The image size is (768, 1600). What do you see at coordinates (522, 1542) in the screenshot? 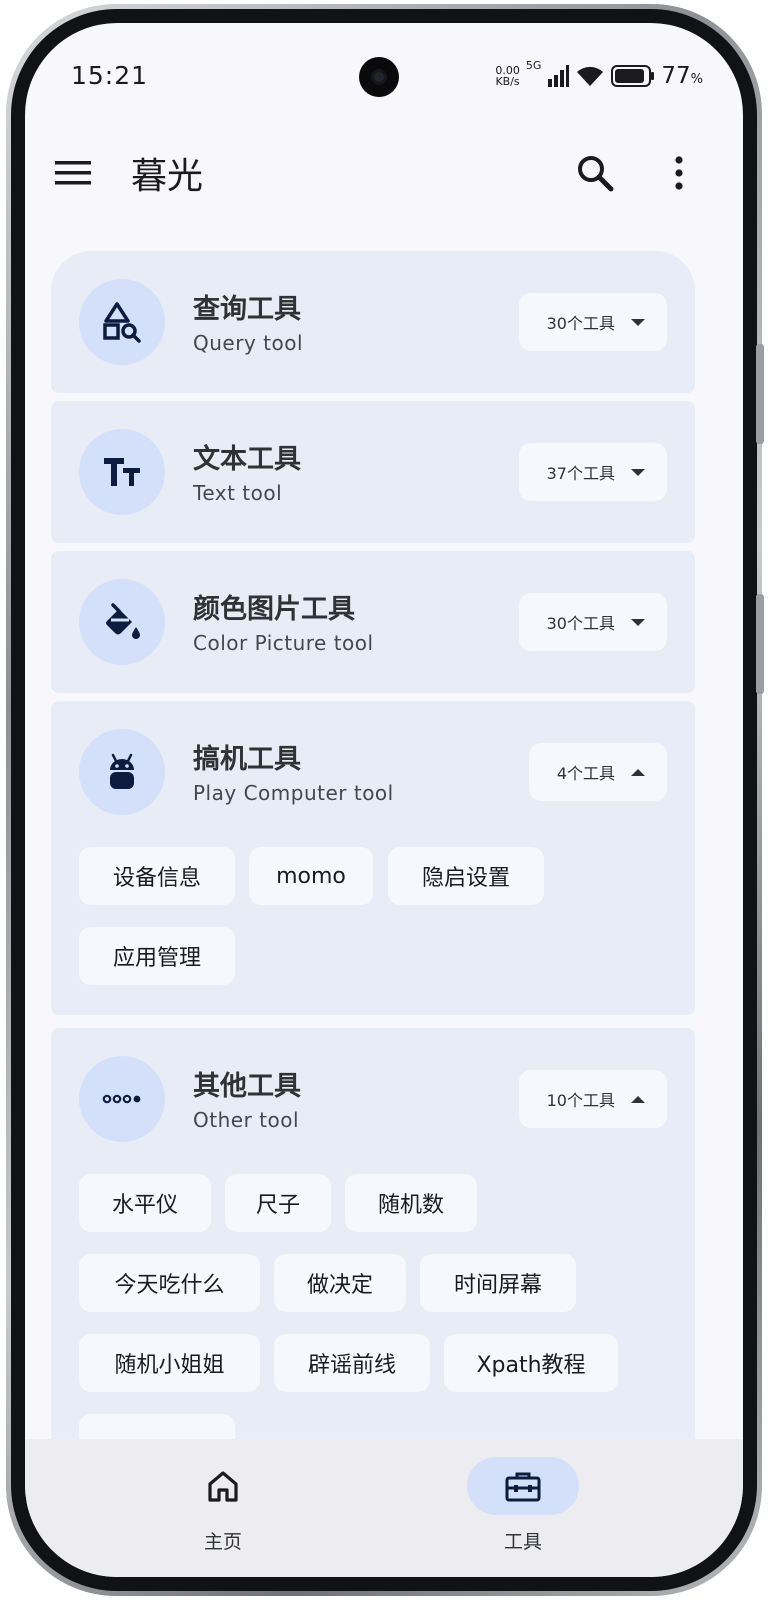
I see `nav-label: 工具` at bounding box center [522, 1542].